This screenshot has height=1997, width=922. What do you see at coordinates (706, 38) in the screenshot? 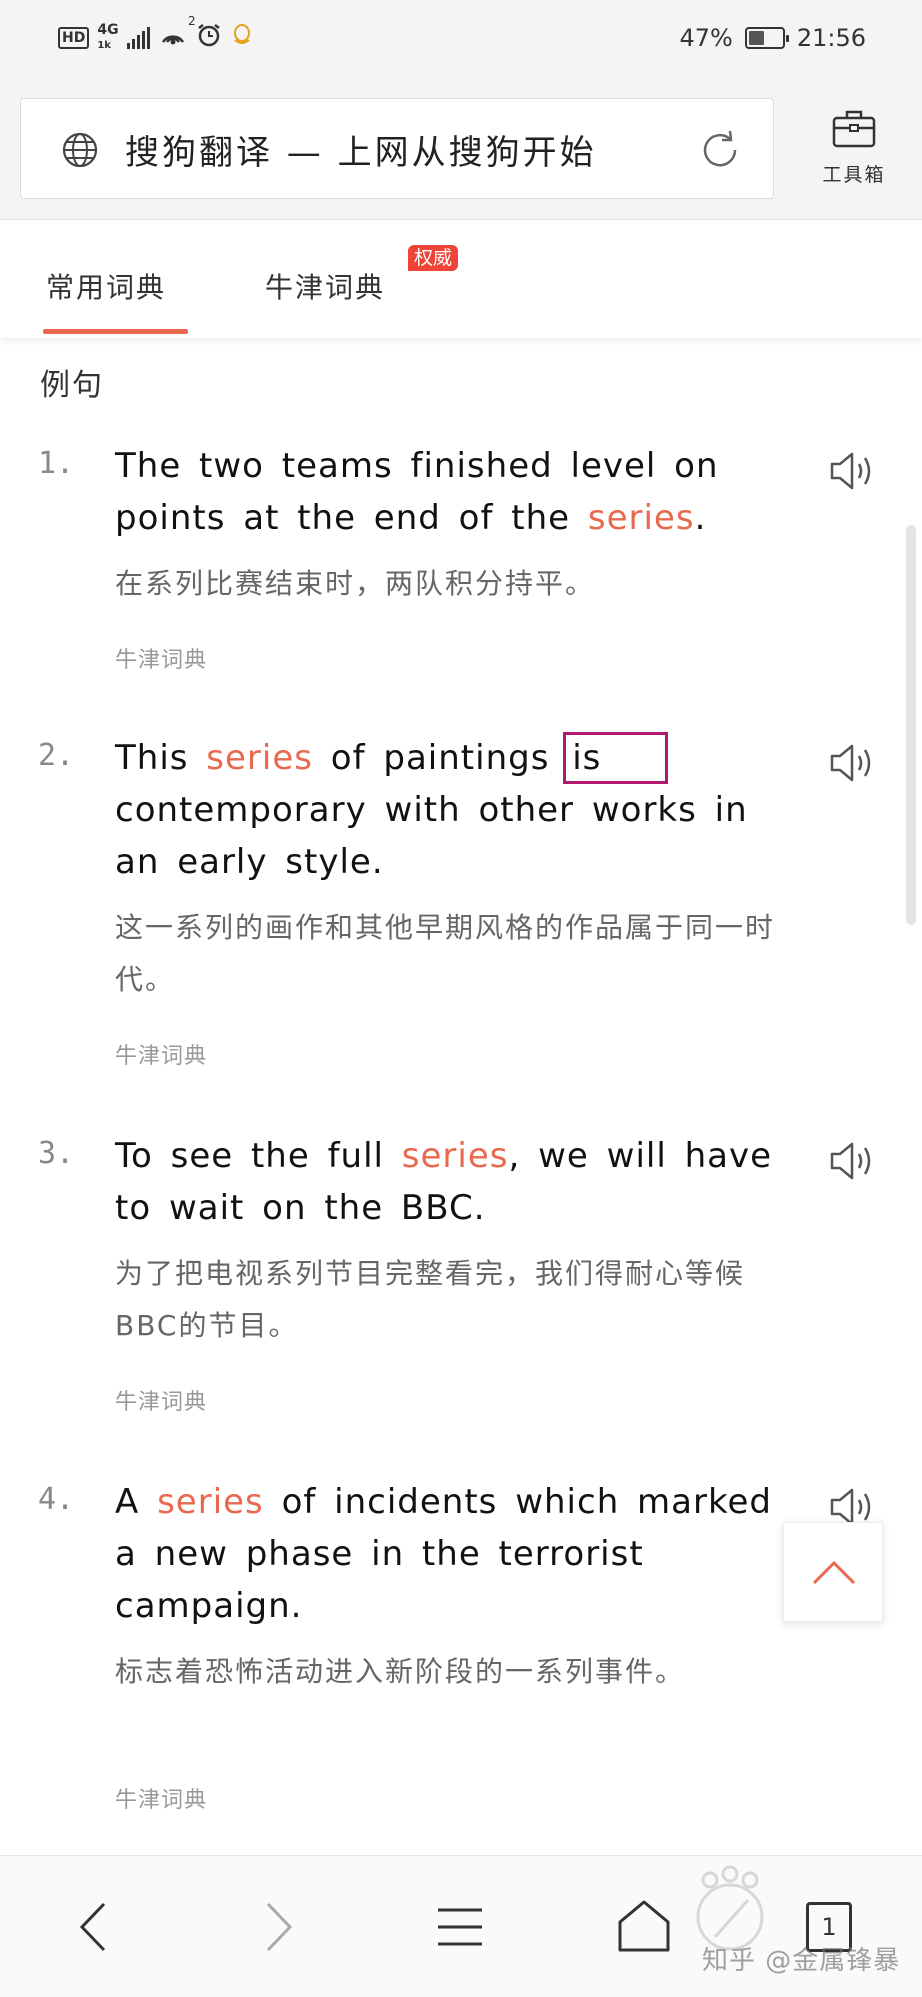
I see `battery-percent: 47%` at bounding box center [706, 38].